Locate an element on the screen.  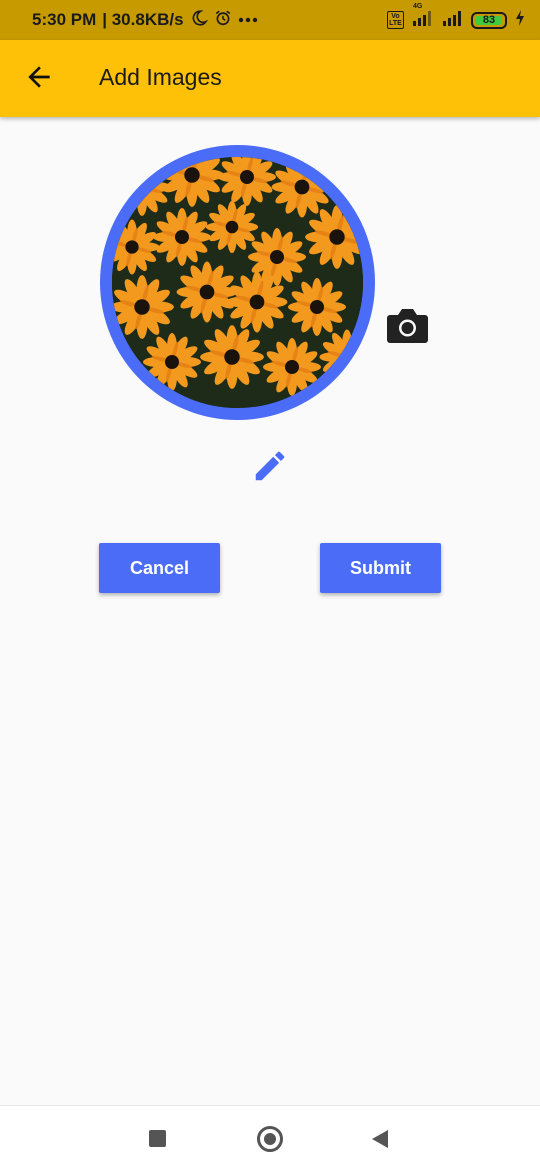
home-icon is located at coordinates (270, 1139).